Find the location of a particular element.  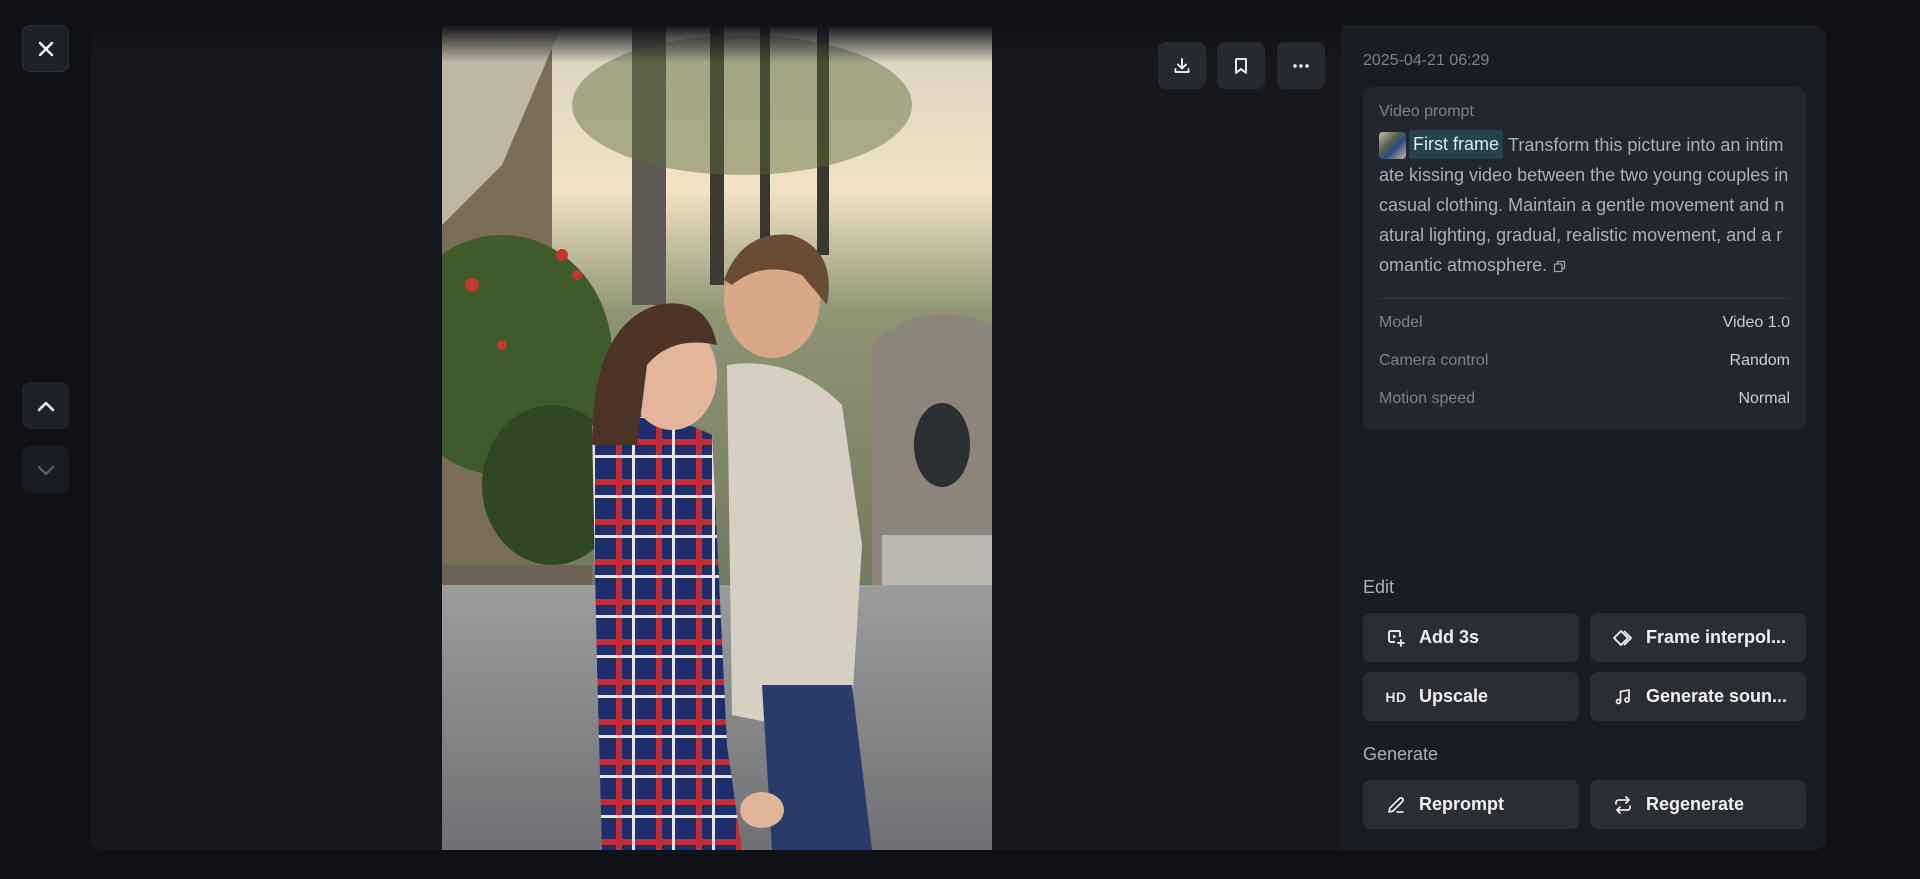

close-button is located at coordinates (45, 48).